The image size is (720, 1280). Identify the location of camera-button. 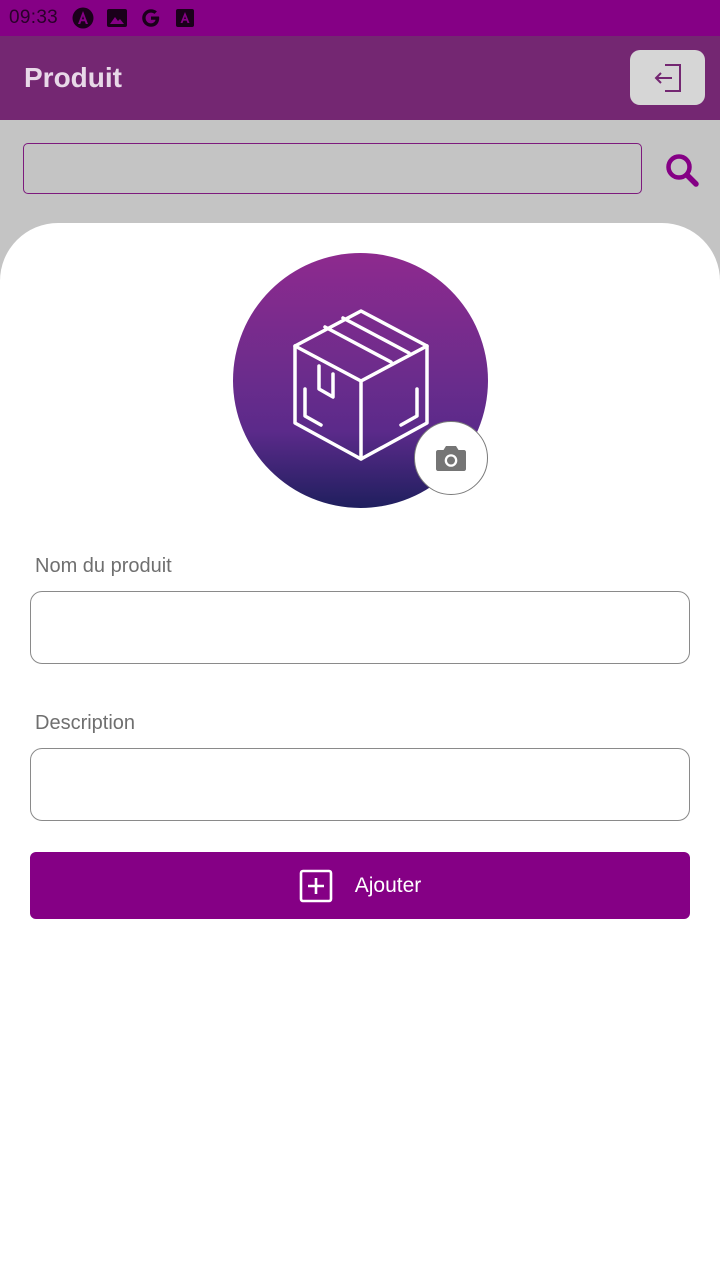
(451, 458).